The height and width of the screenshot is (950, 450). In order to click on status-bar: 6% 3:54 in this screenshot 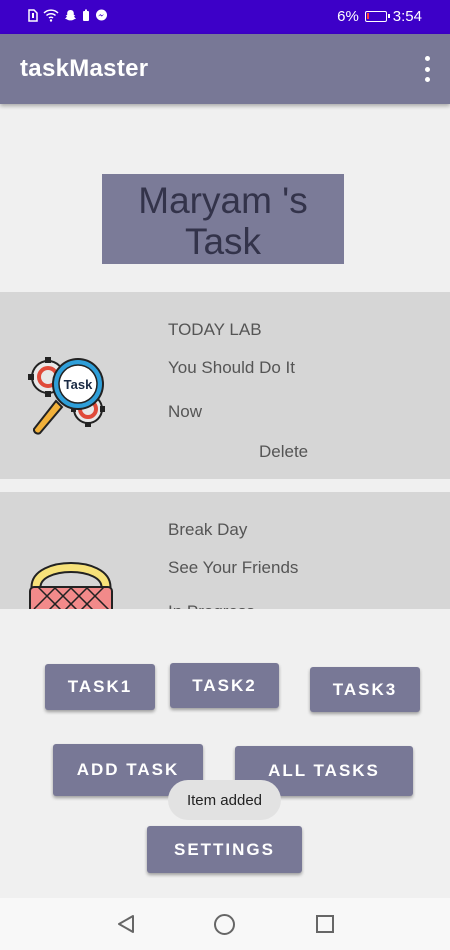, I will do `click(225, 17)`.